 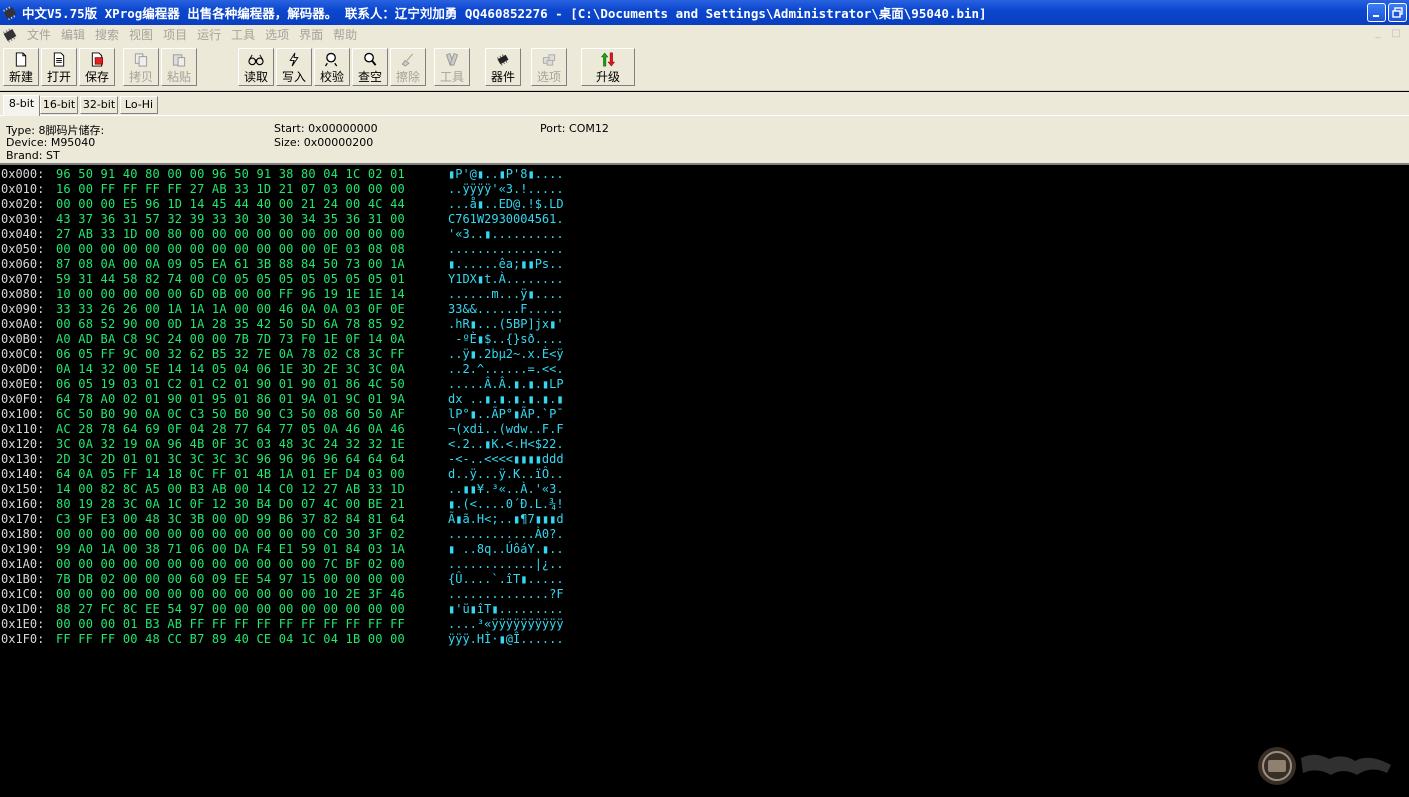 What do you see at coordinates (1376, 12) in the screenshot?
I see `minimize-button` at bounding box center [1376, 12].